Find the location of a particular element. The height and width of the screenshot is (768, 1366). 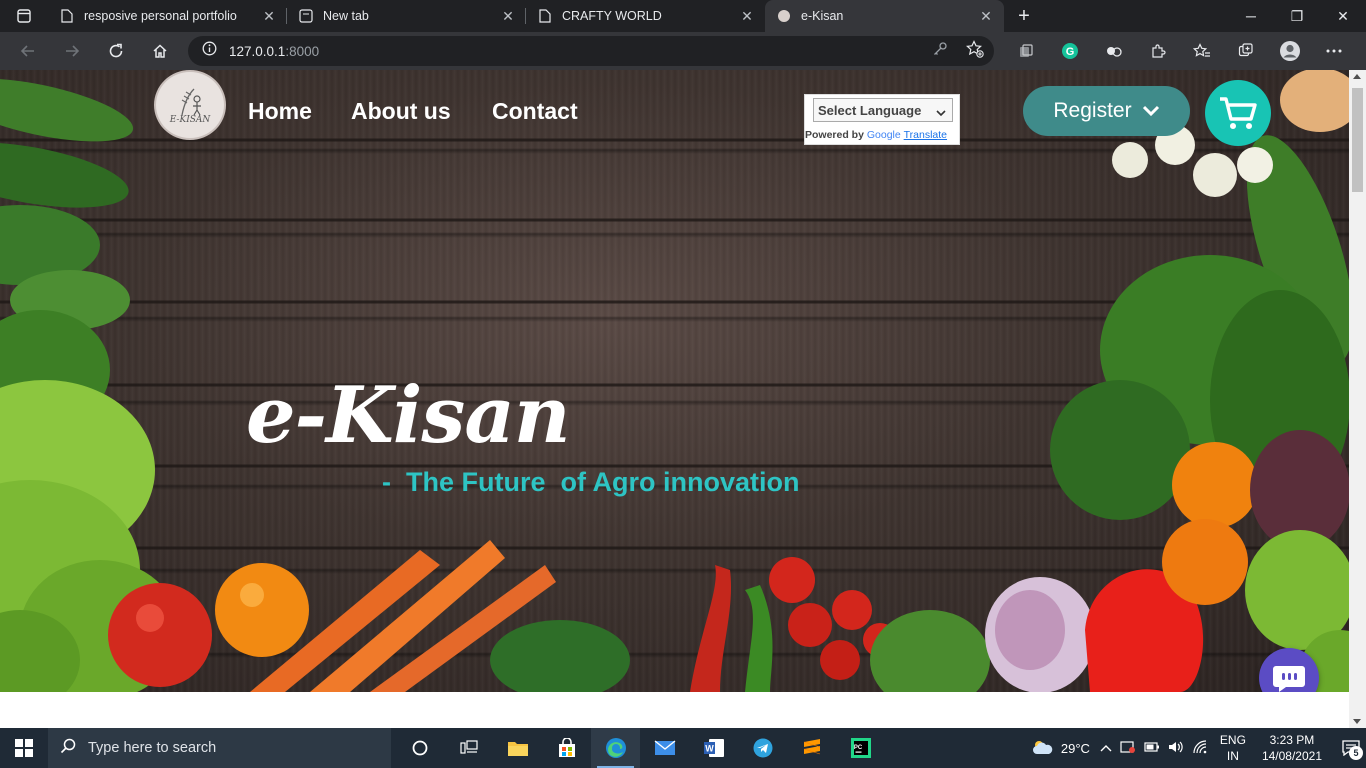

nav-home: Home is located at coordinates (280, 111).